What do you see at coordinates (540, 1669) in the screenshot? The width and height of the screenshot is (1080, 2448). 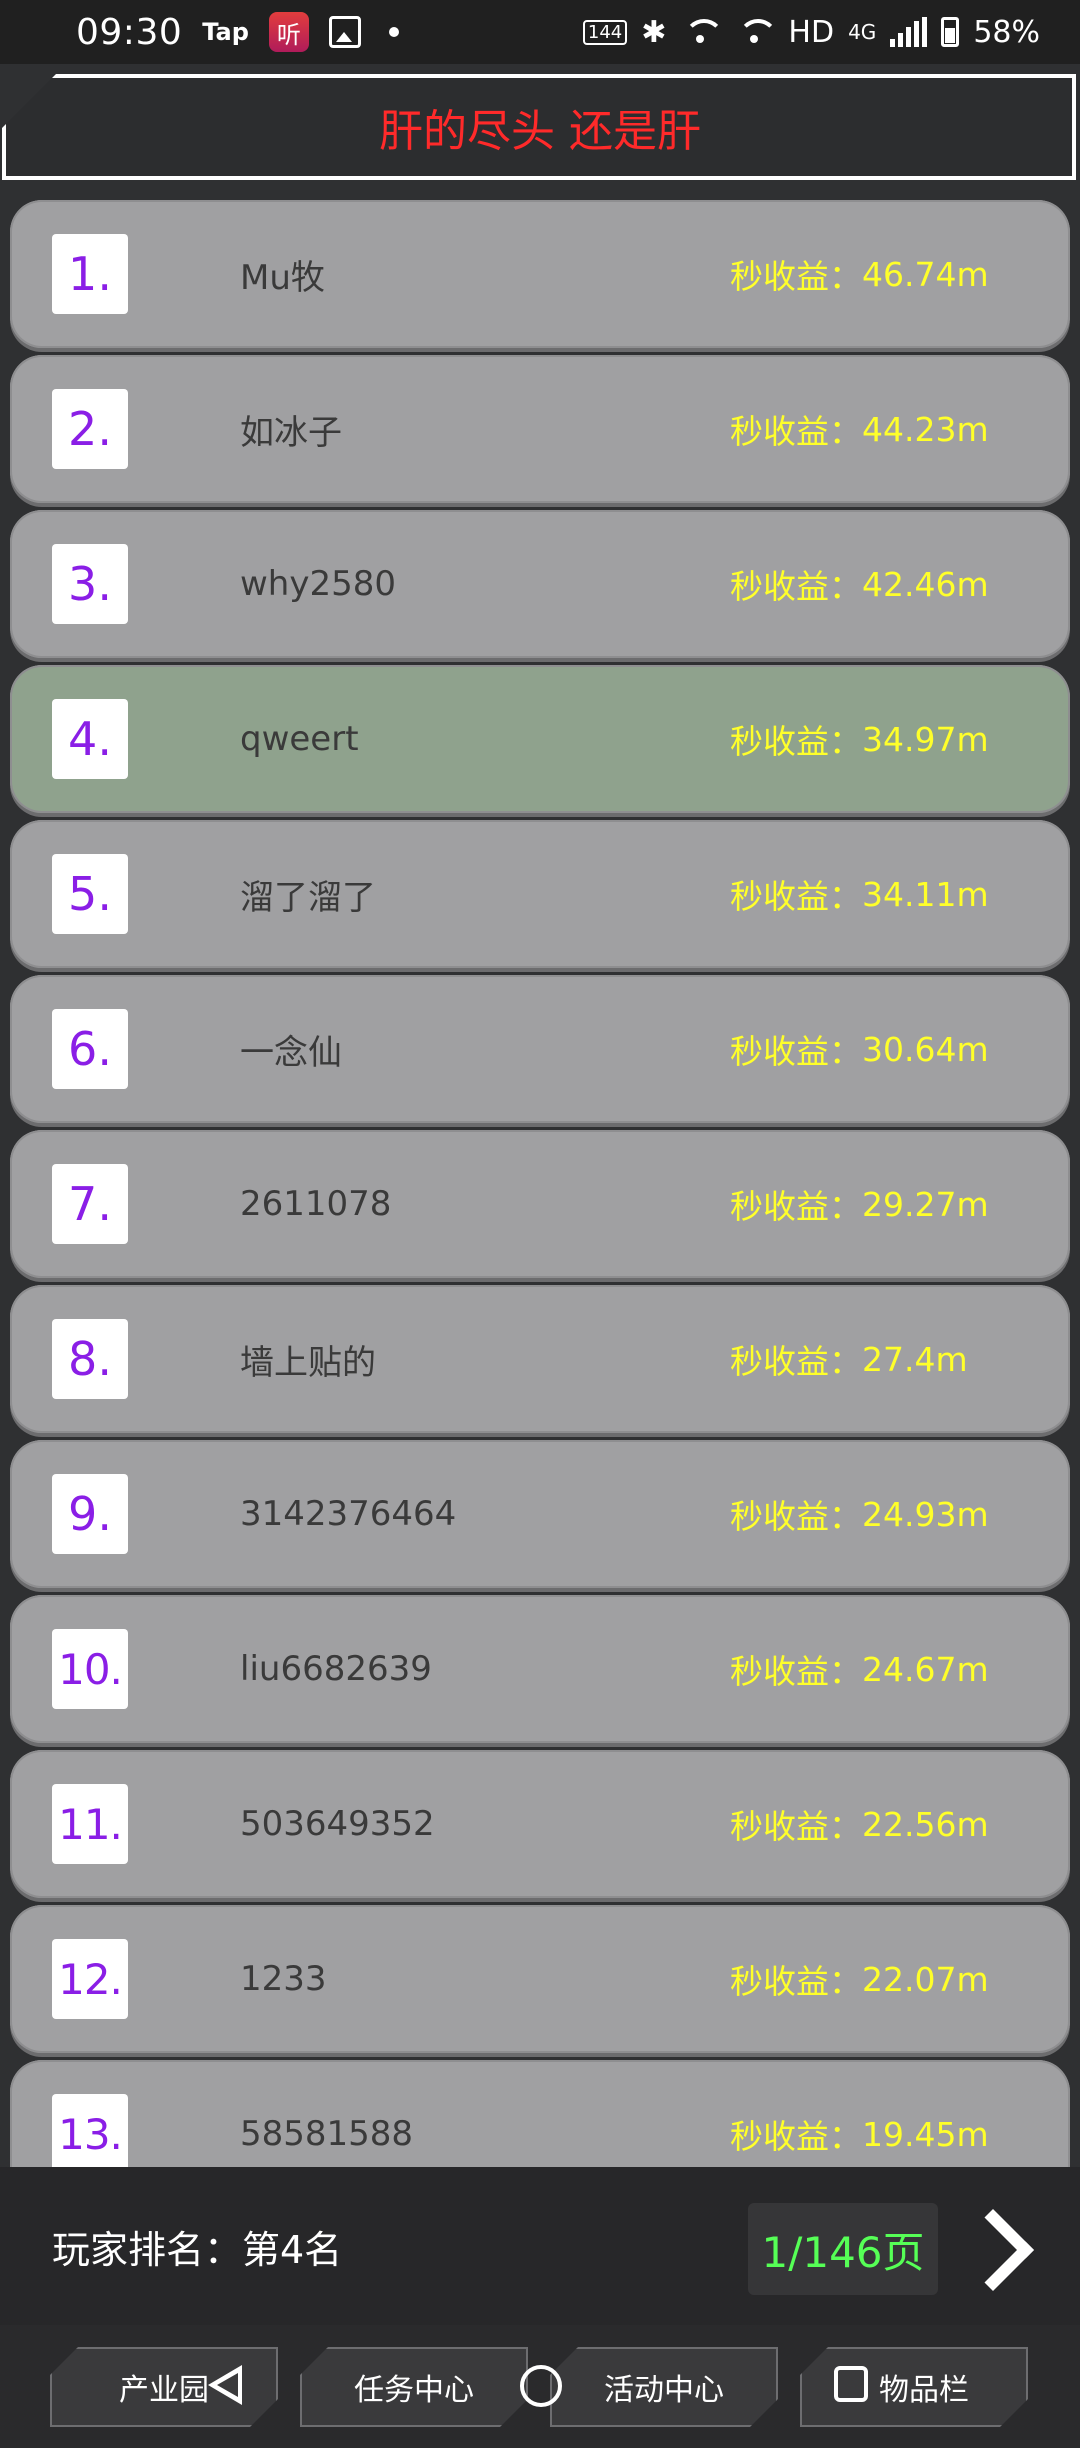 I see `leaderboard-row: 10. liu6682639 秒收益： 24.67m` at bounding box center [540, 1669].